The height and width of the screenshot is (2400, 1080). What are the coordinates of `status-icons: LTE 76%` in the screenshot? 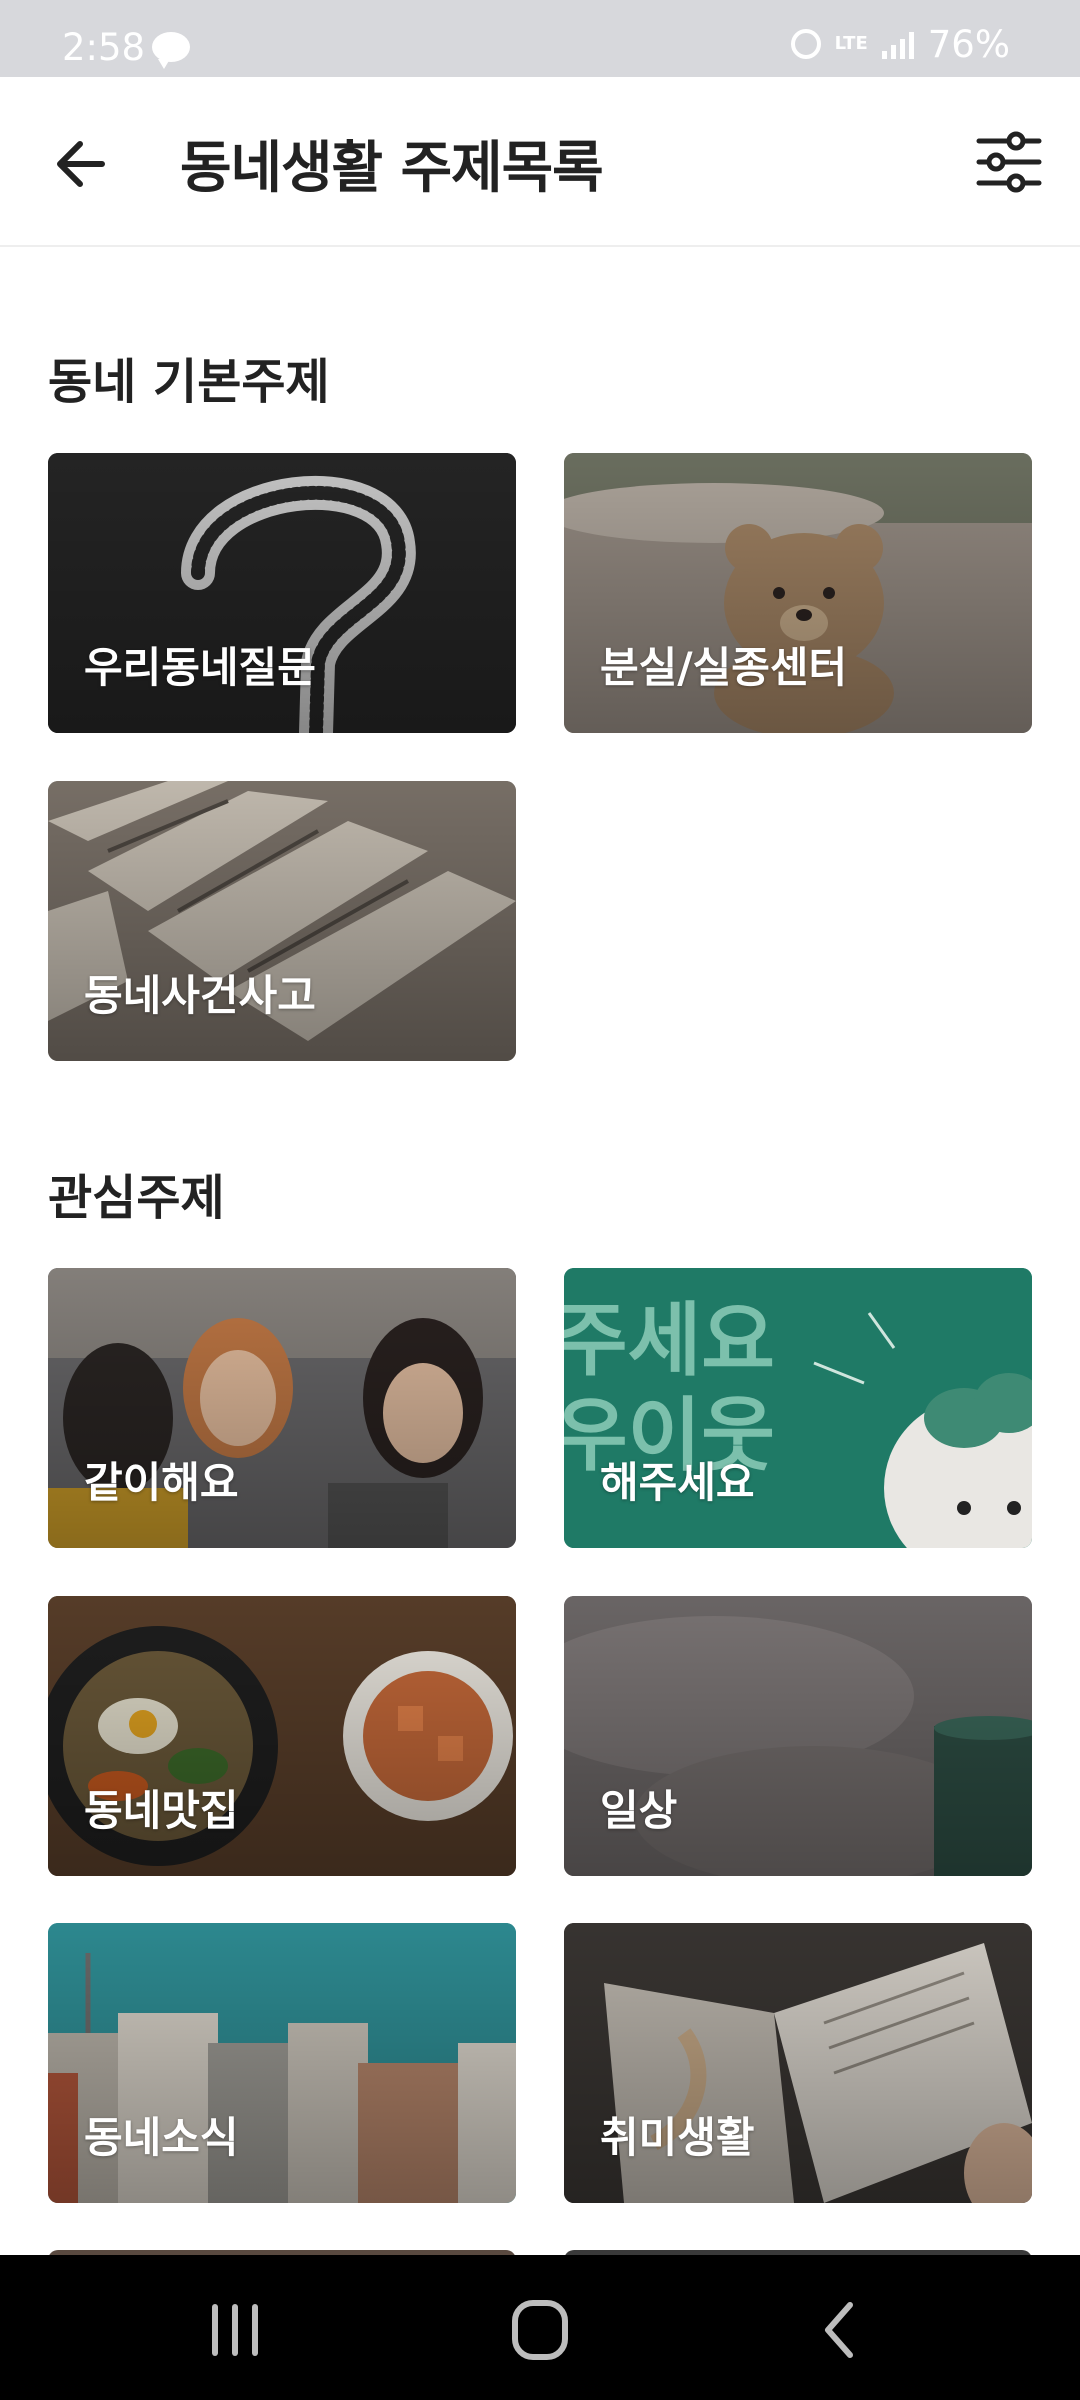 It's located at (900, 44).